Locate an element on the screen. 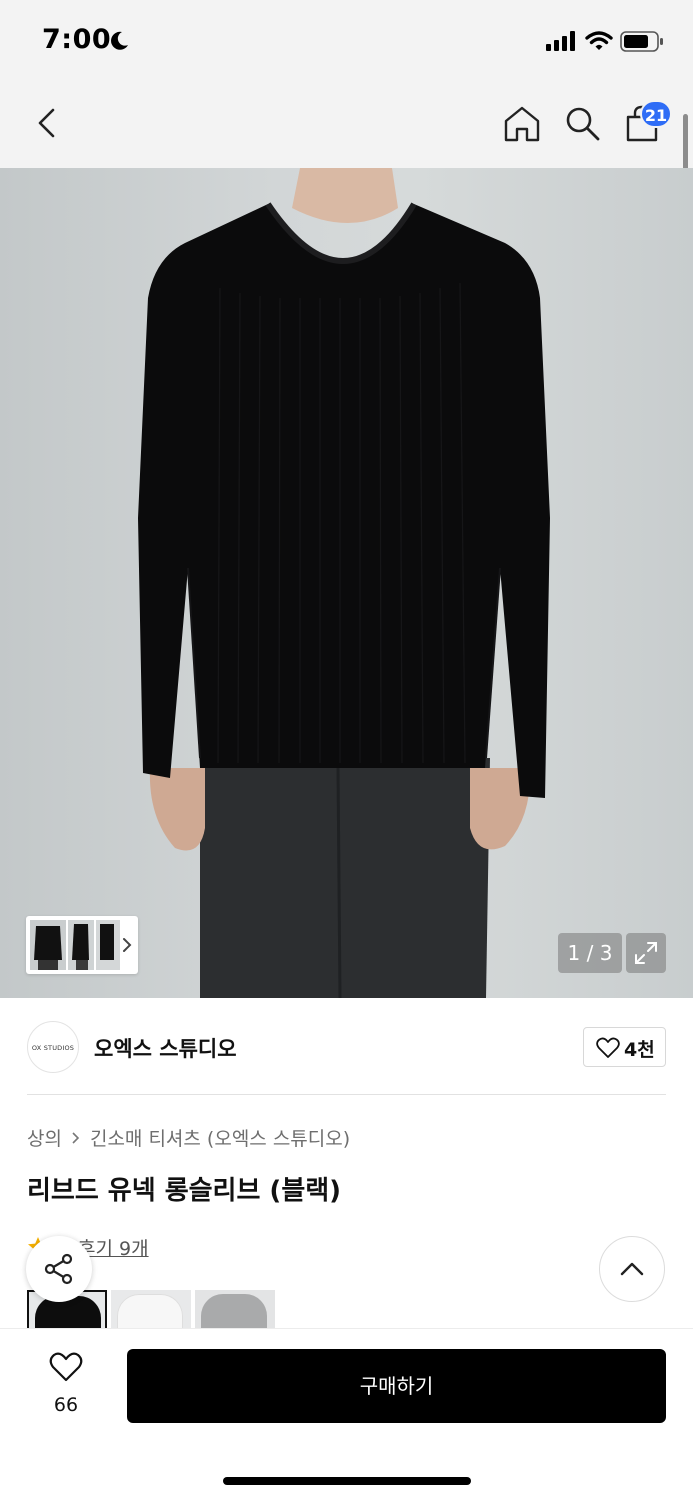  breadcrumb-item-subcategory: 긴소매 티셔츠 (오엑스 스튜디오) is located at coordinates (220, 1137).